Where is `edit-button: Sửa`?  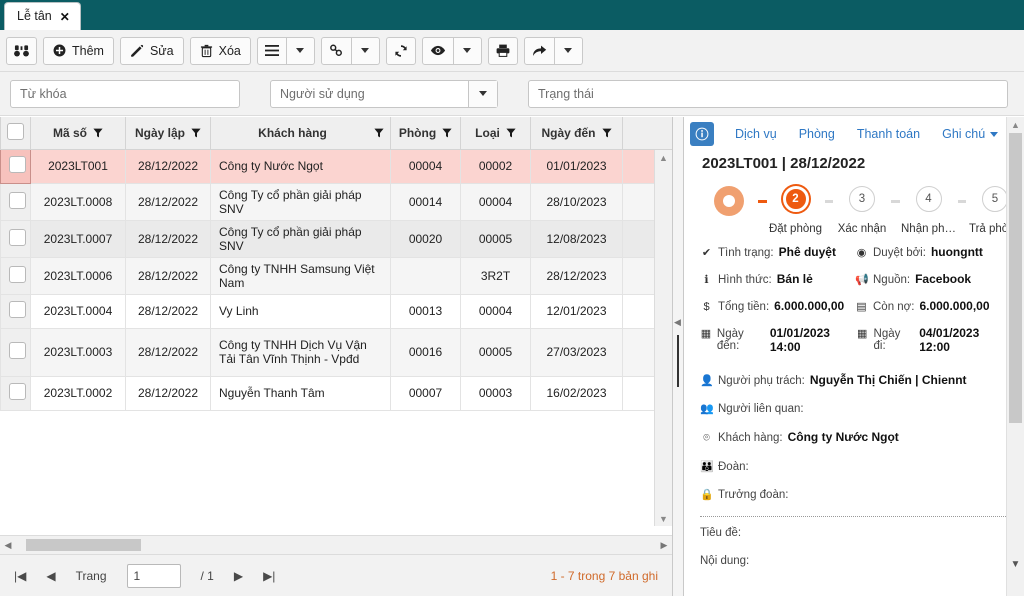 edit-button: Sửa is located at coordinates (151, 50).